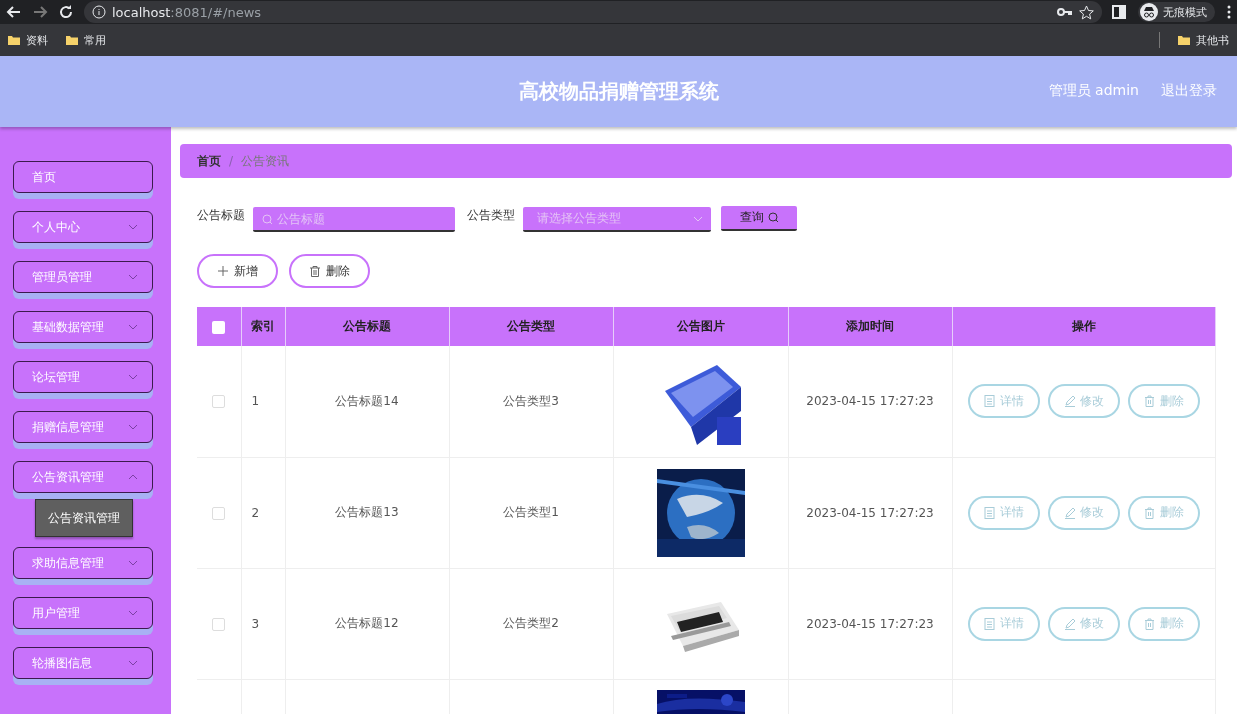  Describe the element at coordinates (14, 12) in the screenshot. I see `back-icon` at that location.